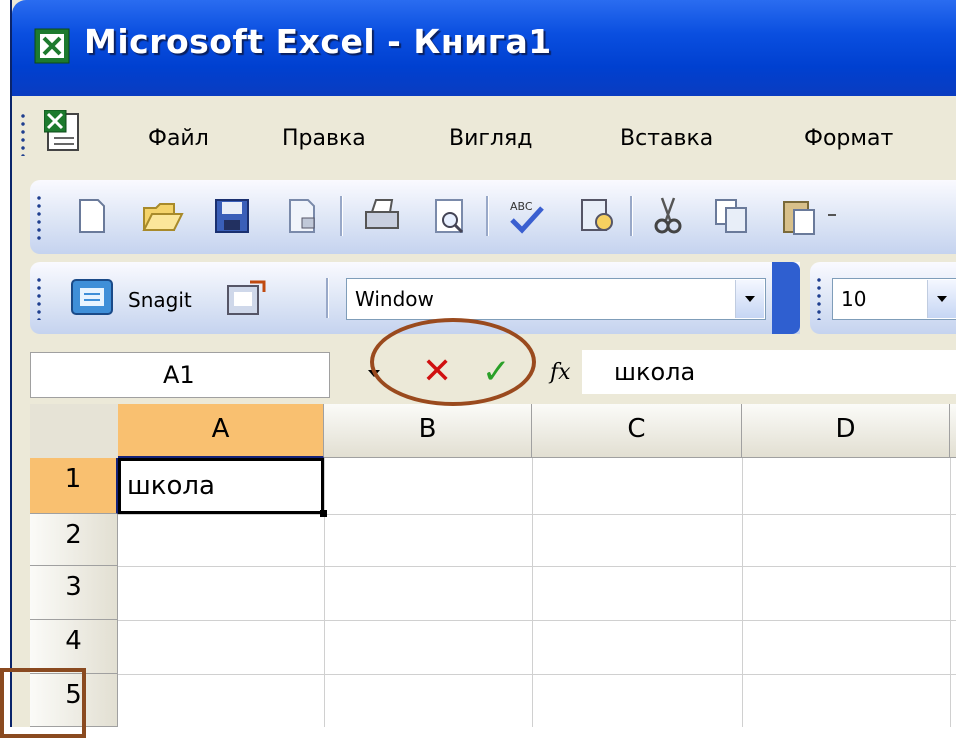 This screenshot has height=738, width=956. What do you see at coordinates (521, 206) in the screenshot?
I see `svg-text: ABC` at bounding box center [521, 206].